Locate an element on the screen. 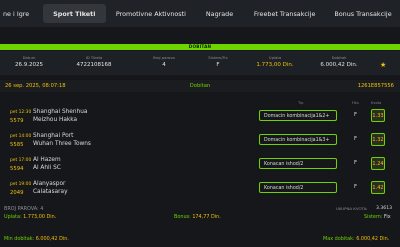 The height and width of the screenshot is (247, 400). match-date: pet 17:00 is located at coordinates (21, 160).